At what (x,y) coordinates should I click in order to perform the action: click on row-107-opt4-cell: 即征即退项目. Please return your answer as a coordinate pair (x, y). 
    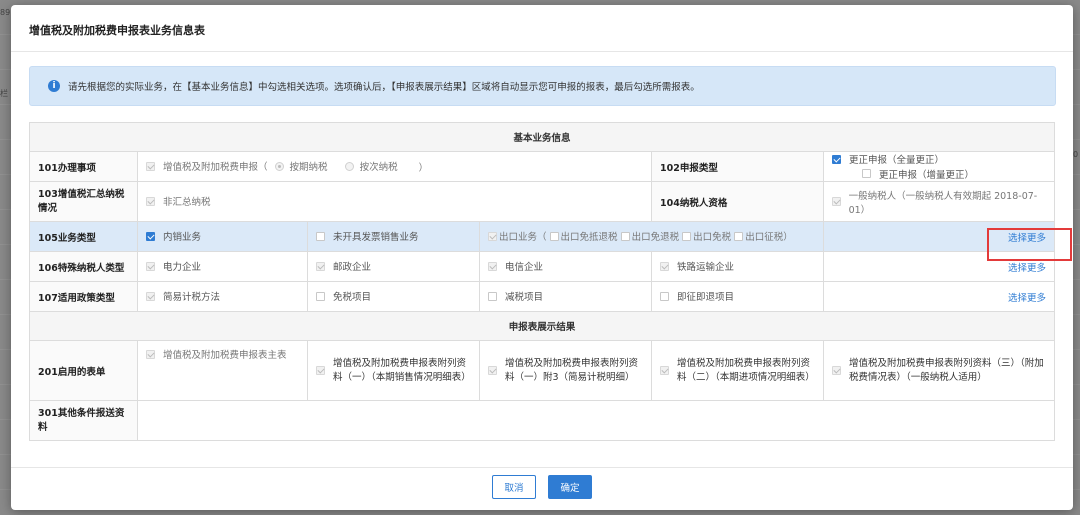
    Looking at the image, I should click on (737, 296).